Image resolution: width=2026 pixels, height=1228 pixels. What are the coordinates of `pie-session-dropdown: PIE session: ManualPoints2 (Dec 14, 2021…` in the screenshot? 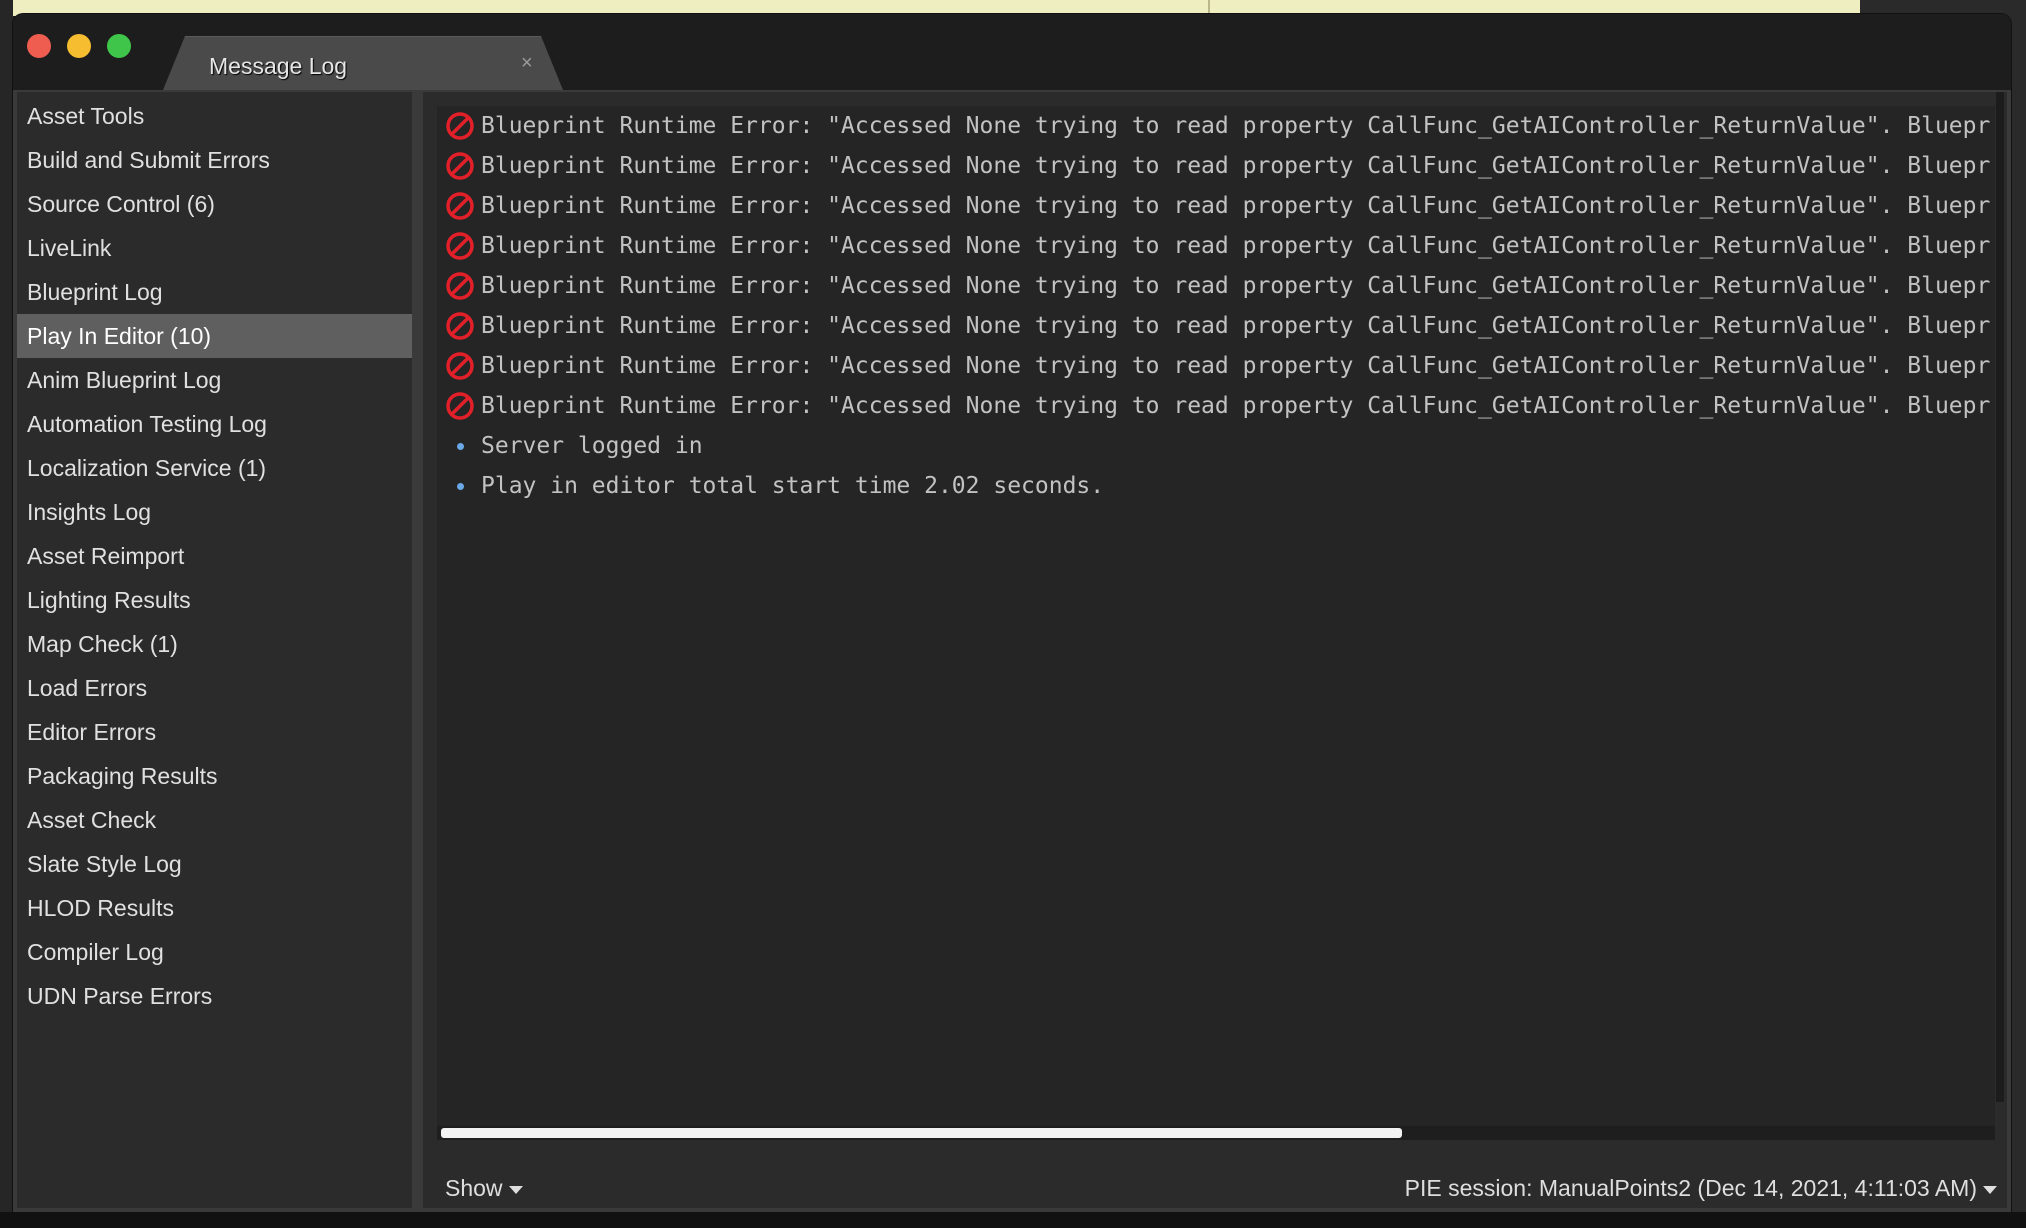 It's located at (1701, 1188).